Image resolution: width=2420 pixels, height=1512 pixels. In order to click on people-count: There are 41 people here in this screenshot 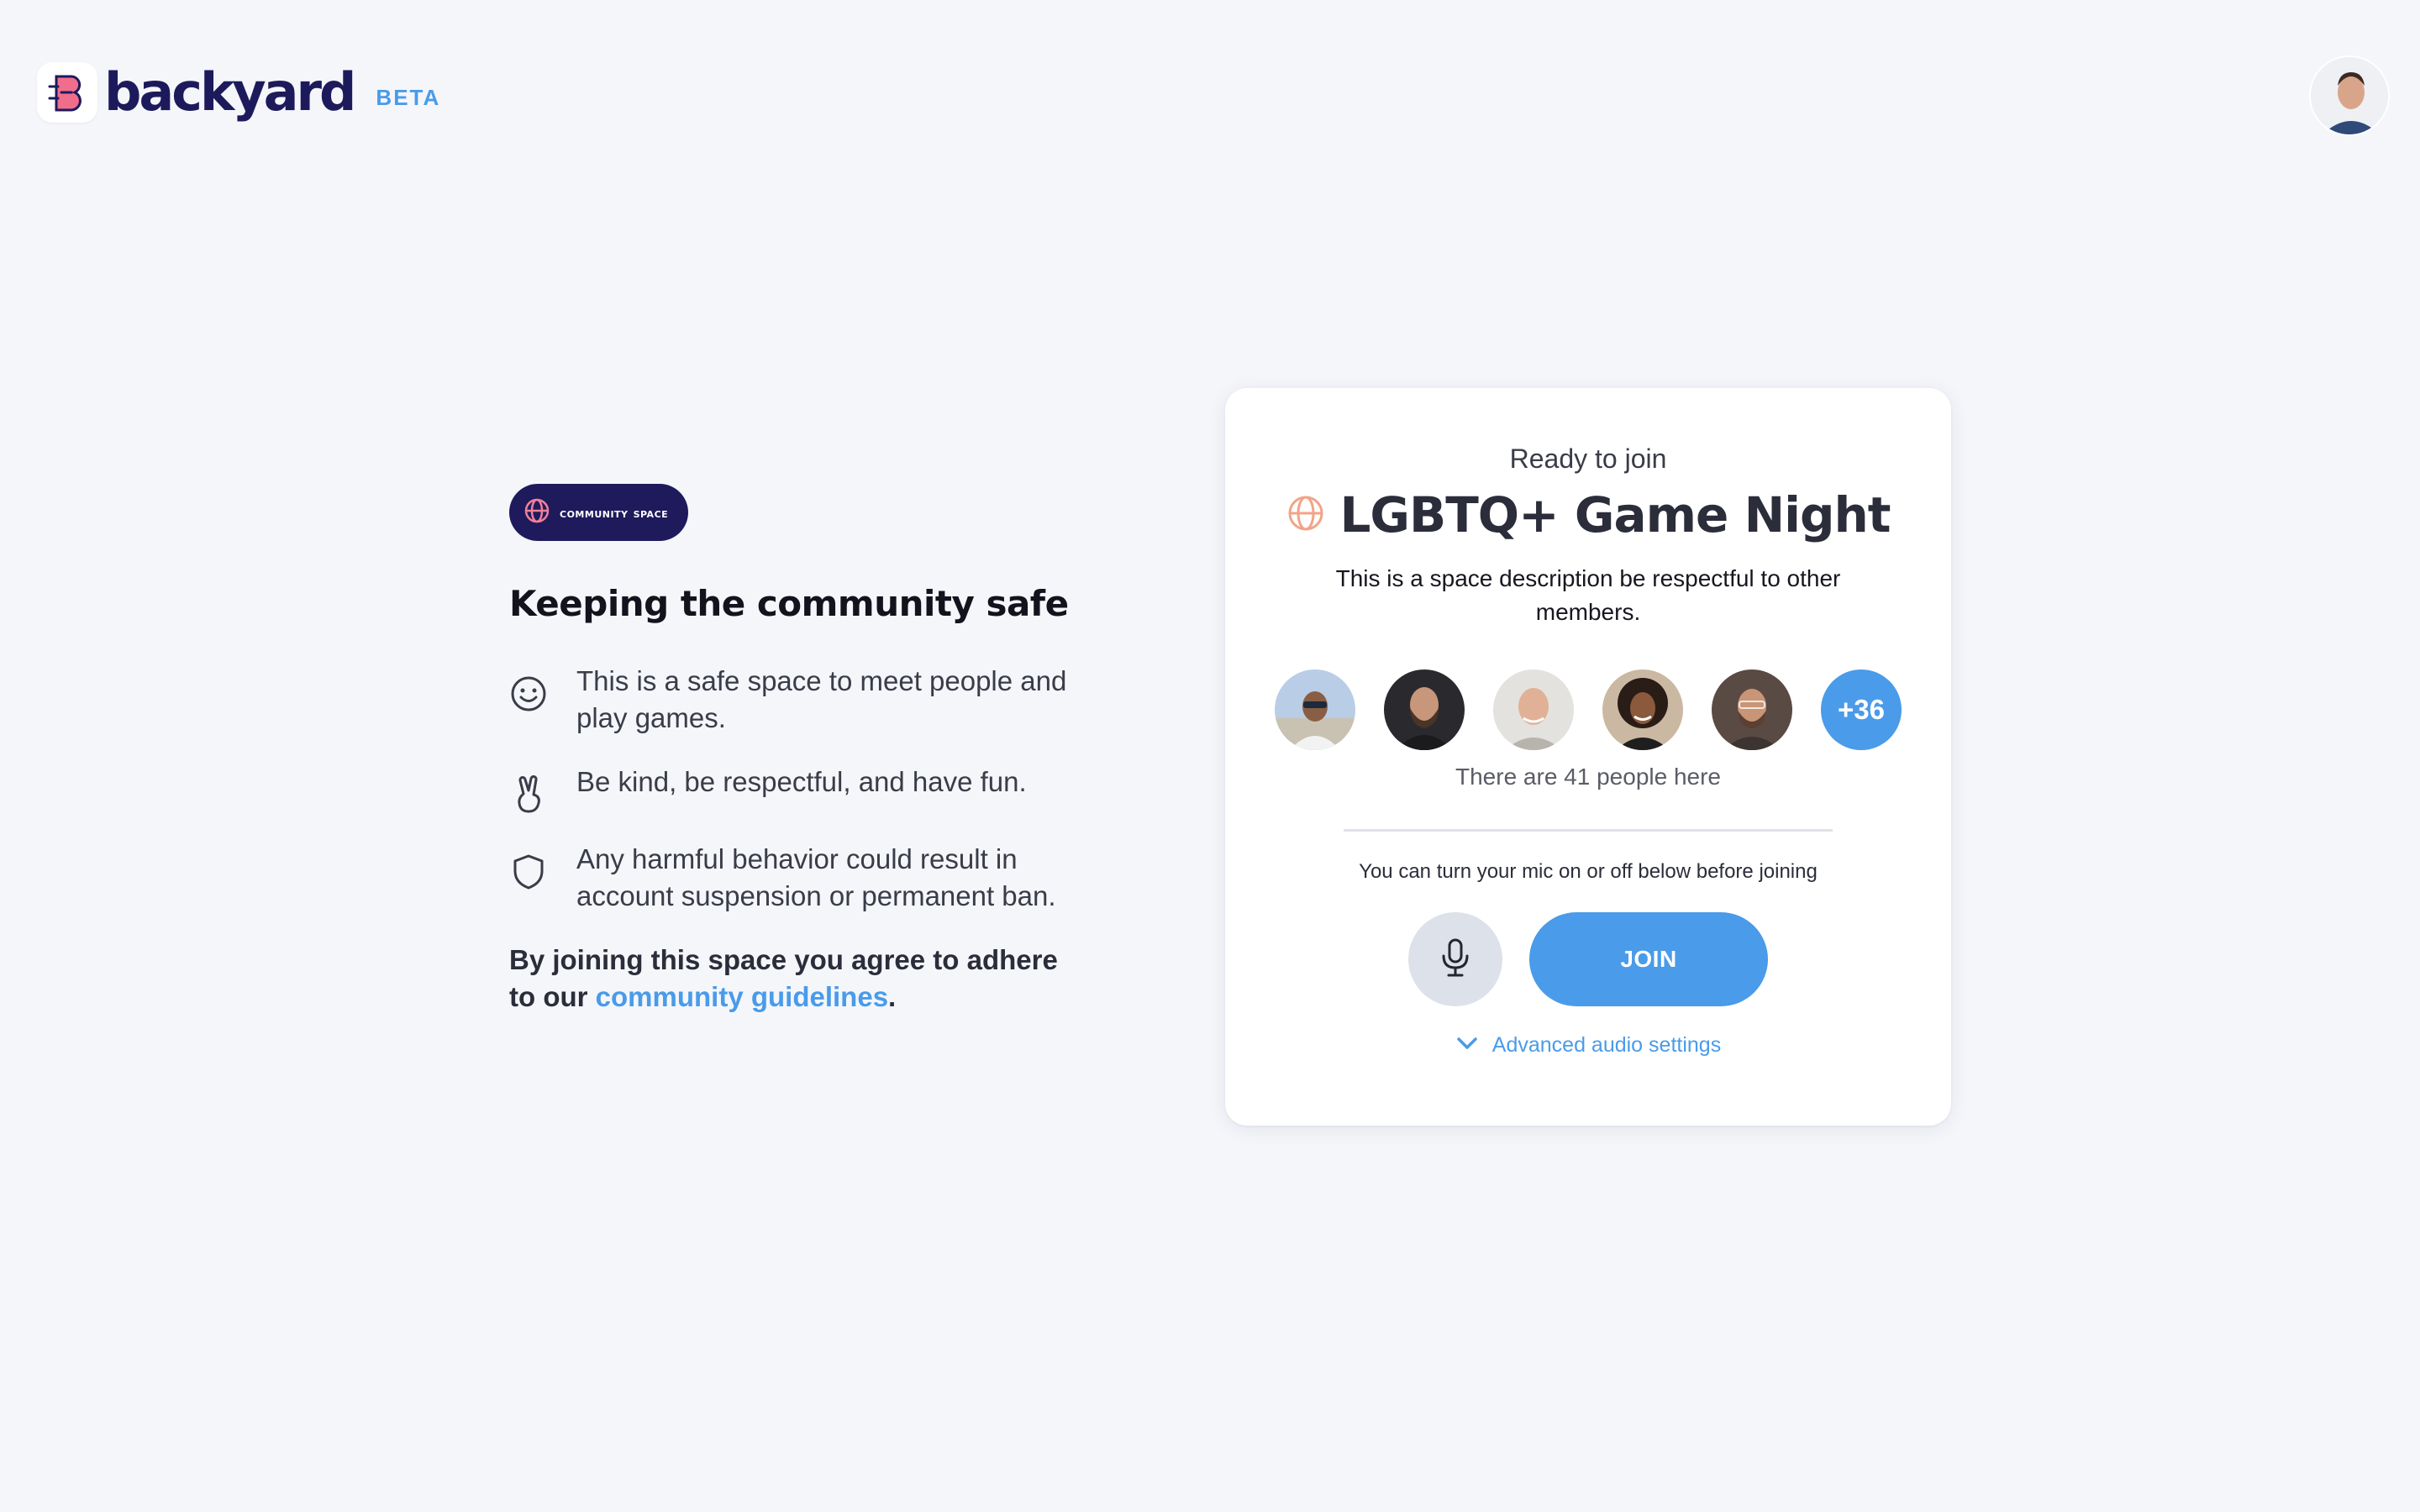, I will do `click(1588, 777)`.